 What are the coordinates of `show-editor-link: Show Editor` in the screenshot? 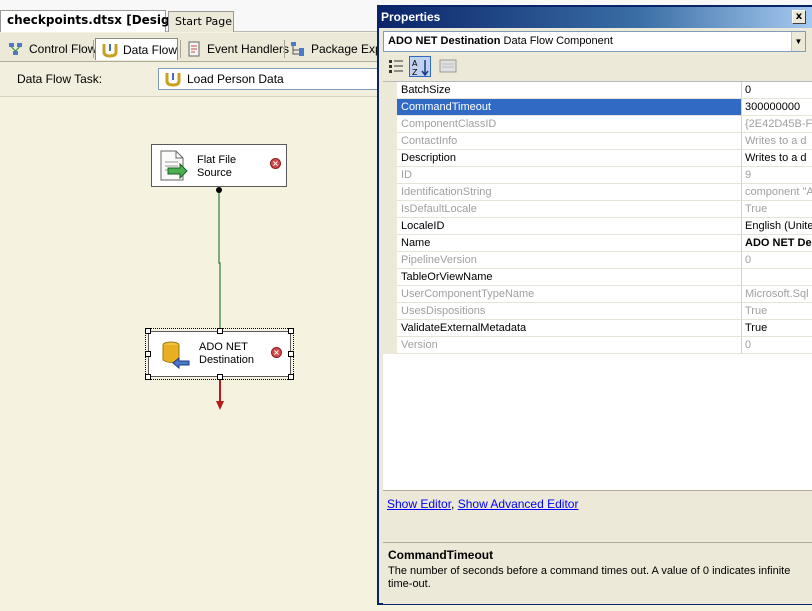 It's located at (419, 504).